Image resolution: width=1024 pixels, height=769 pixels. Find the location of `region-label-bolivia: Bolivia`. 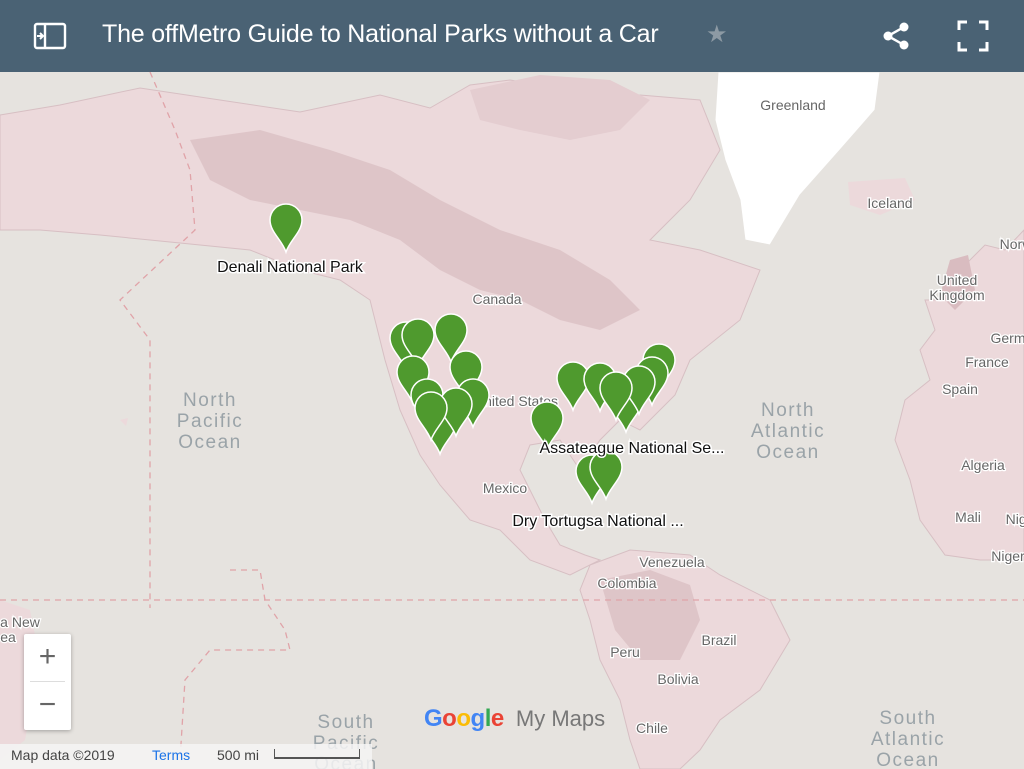

region-label-bolivia: Bolivia is located at coordinates (677, 679).